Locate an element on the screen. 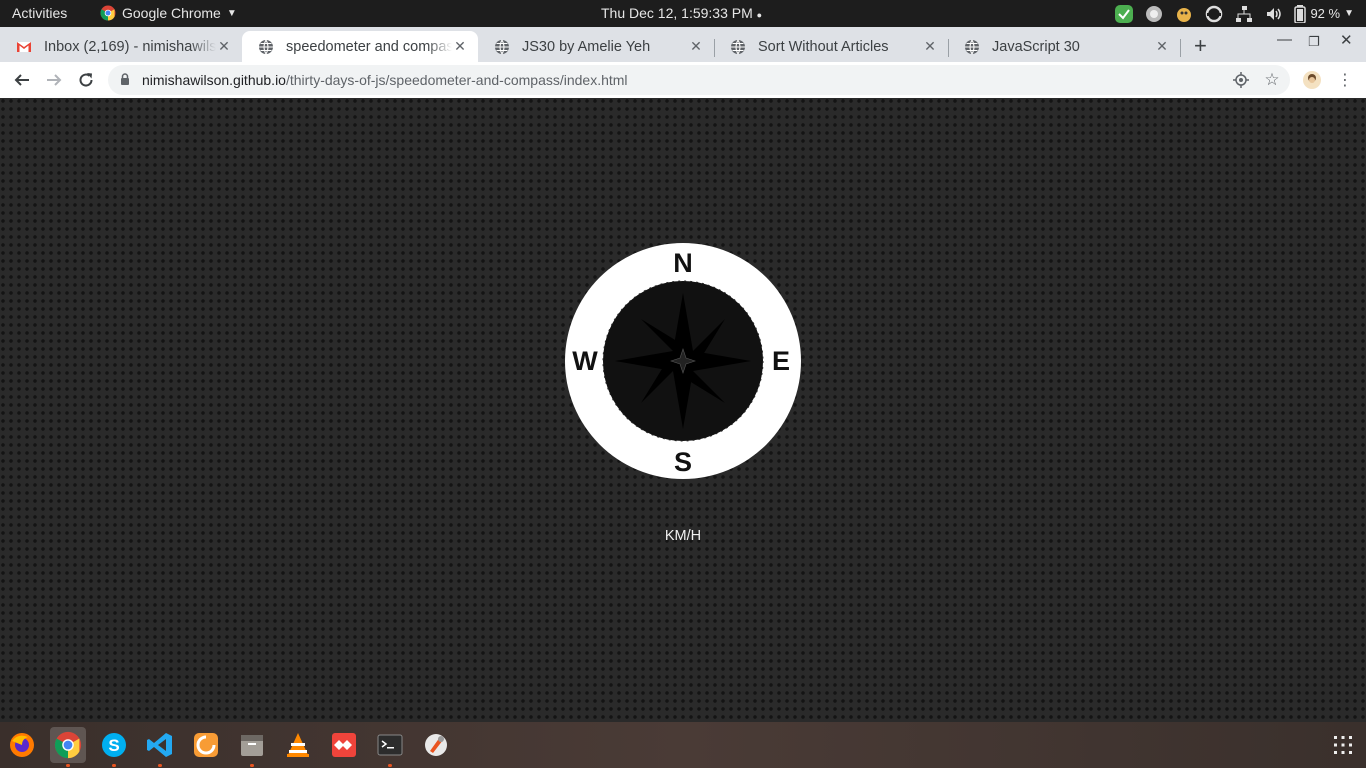  compass-west-label: W is located at coordinates (585, 361).